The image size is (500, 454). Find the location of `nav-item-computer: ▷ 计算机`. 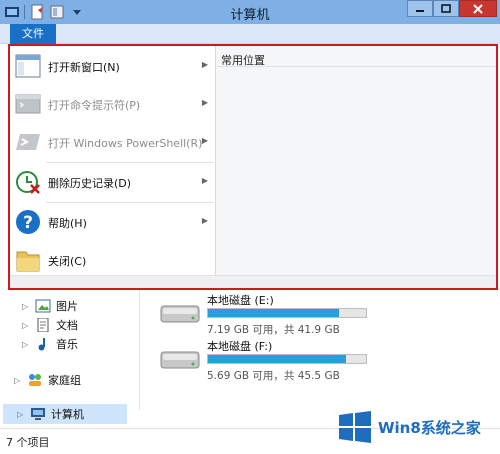

nav-item-computer: ▷ 计算机 is located at coordinates (65, 414).